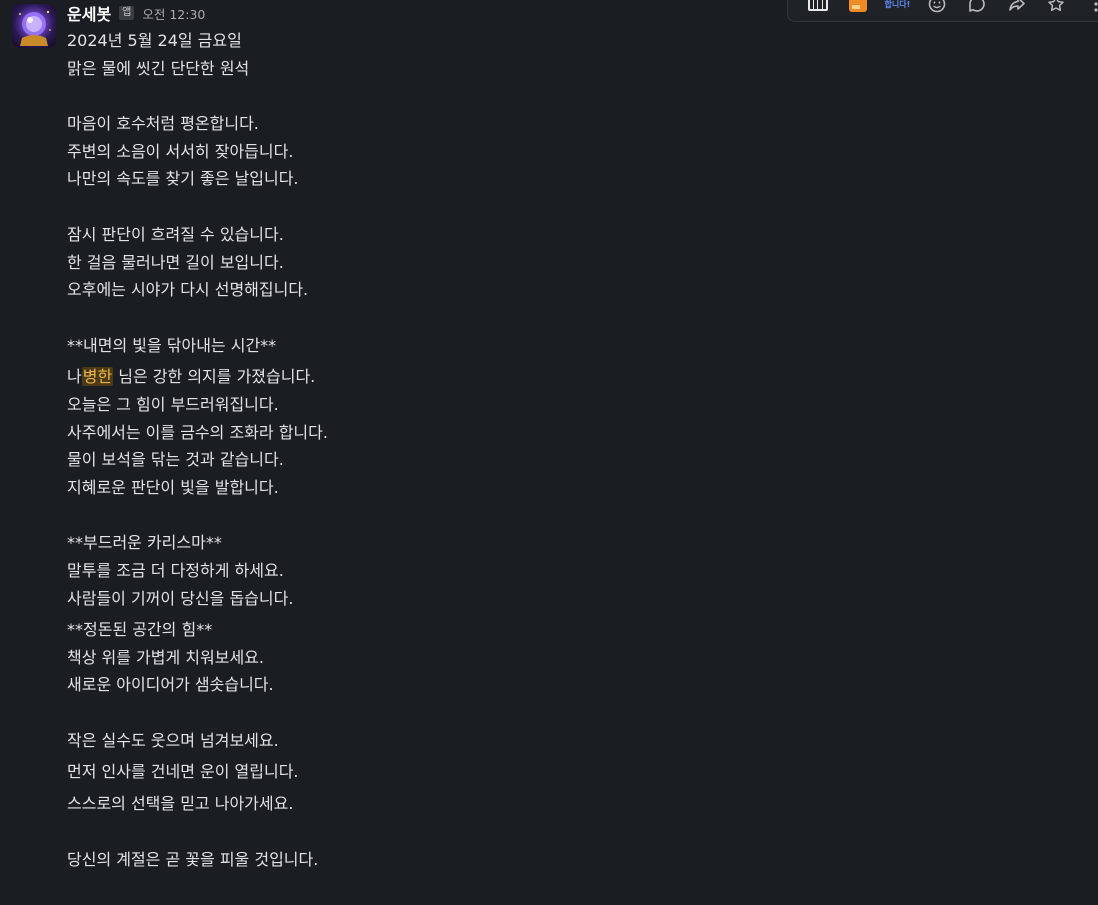 The image size is (1098, 905). Describe the element at coordinates (136, 13) in the screenshot. I see `message-header: 운세봇 앱 오전 12:30` at that location.